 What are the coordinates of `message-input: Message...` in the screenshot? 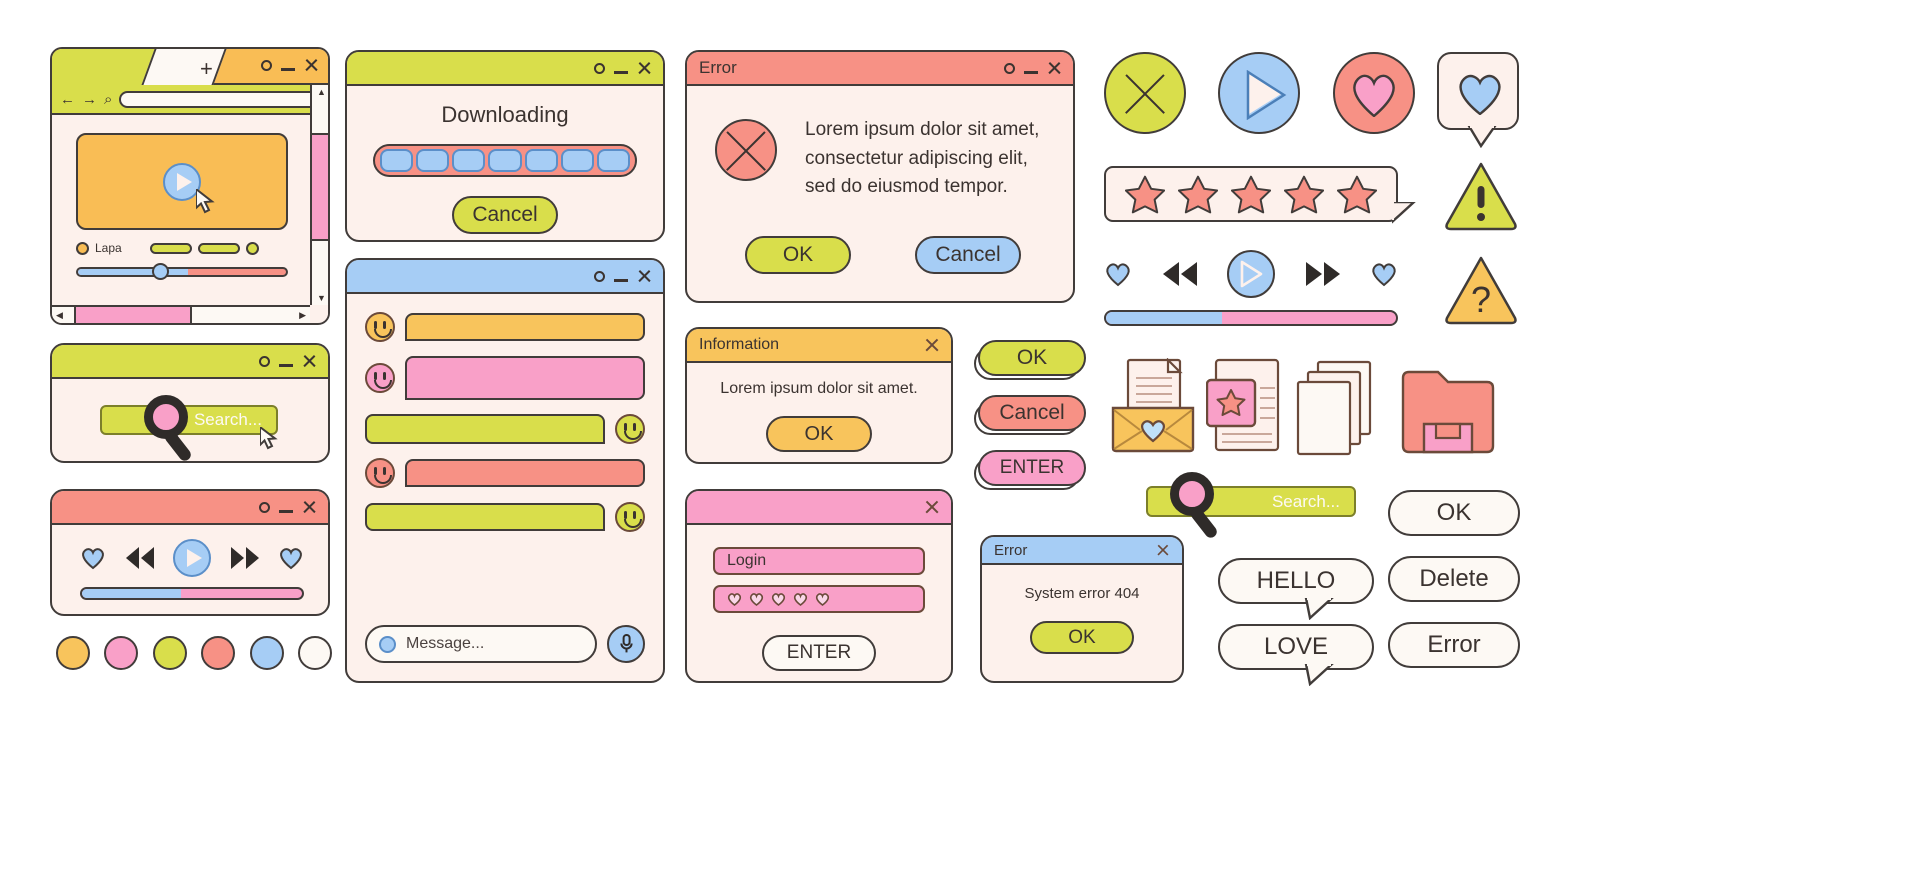 It's located at (481, 644).